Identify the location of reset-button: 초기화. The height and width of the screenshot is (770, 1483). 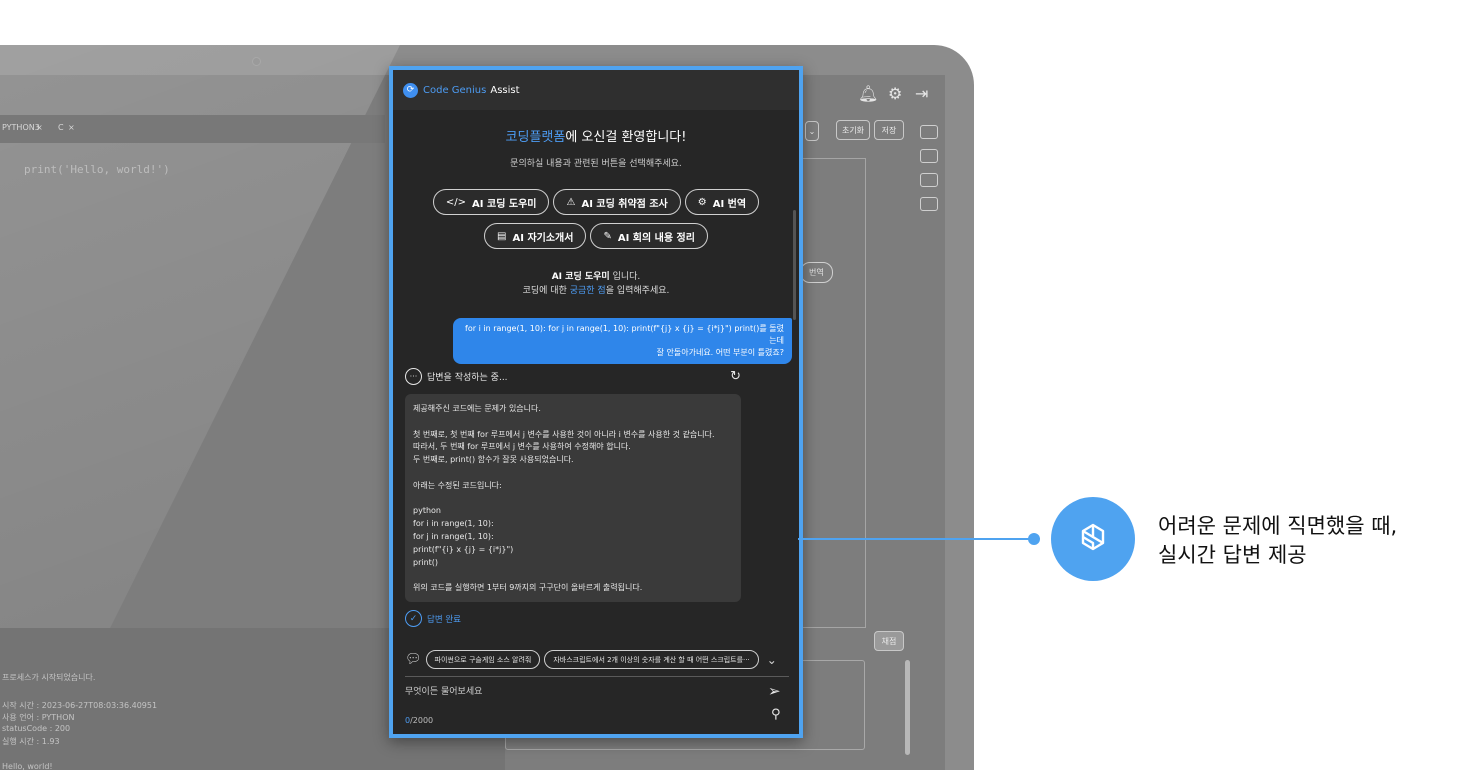
(853, 130).